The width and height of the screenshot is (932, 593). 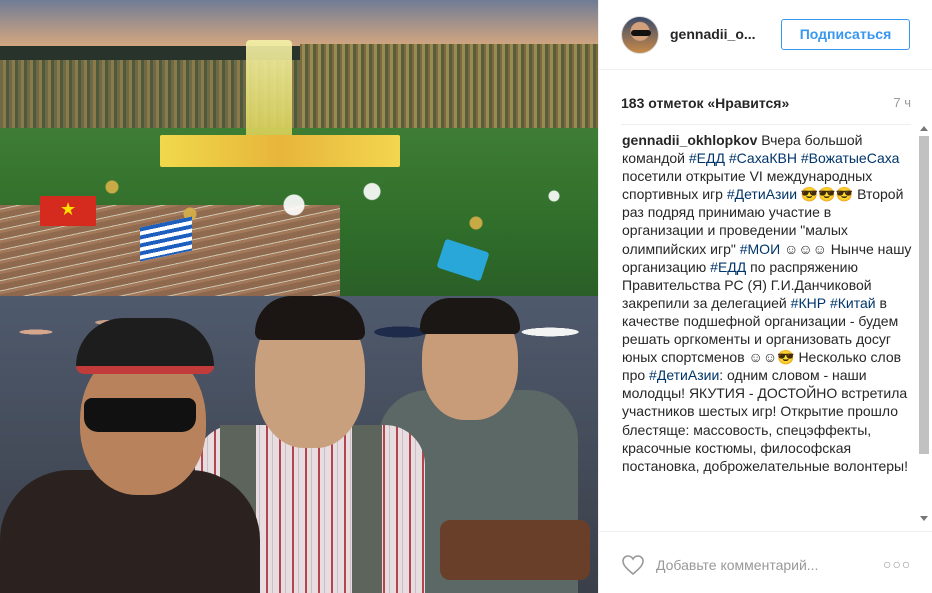 I want to click on person-left-sunglasses, so click(x=140, y=415).